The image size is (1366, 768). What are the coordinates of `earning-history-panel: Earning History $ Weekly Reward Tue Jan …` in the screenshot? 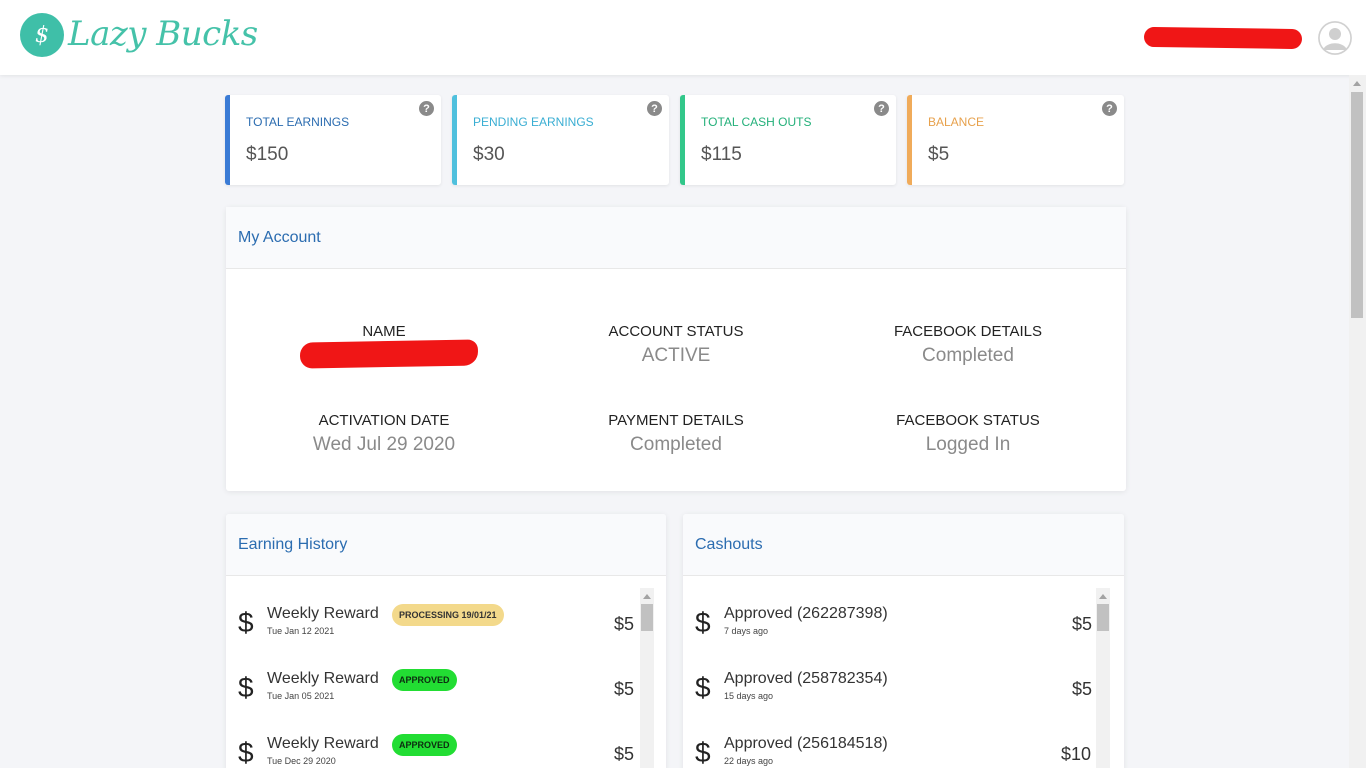 It's located at (446, 641).